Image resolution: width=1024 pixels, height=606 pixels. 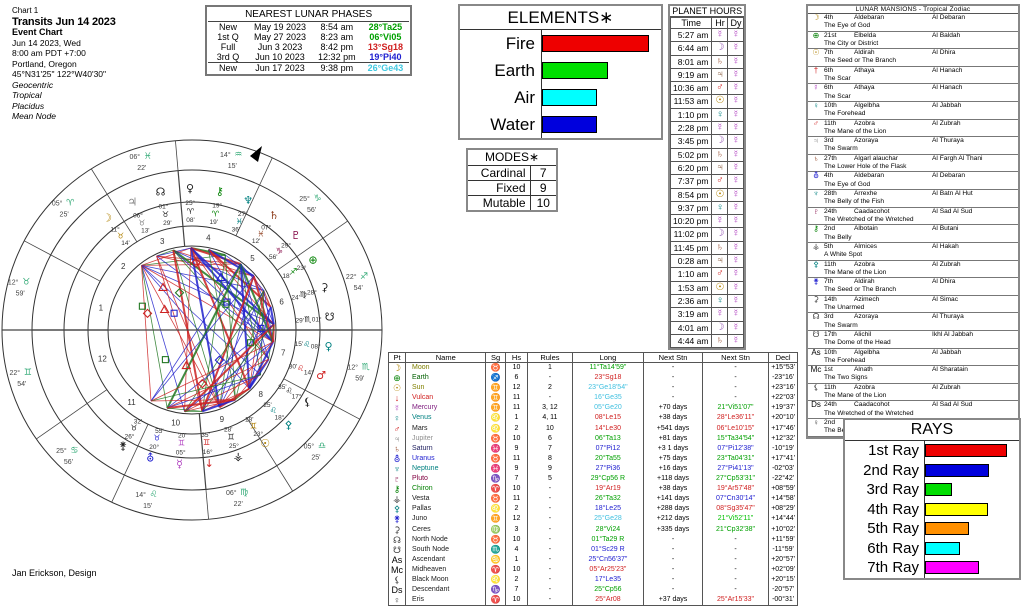 What do you see at coordinates (735, 439) in the screenshot?
I see `next-station-position: 15°Ta34'54"` at bounding box center [735, 439].